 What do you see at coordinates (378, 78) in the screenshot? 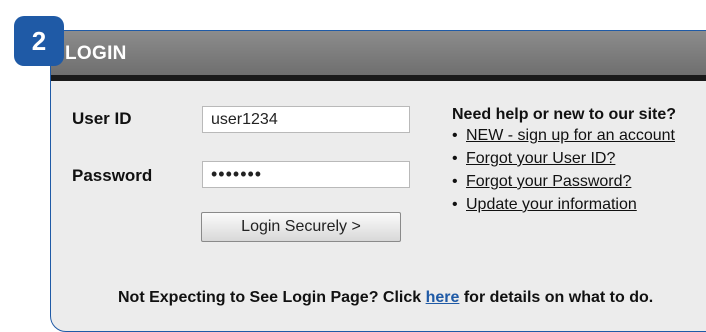
I see `header-divider` at bounding box center [378, 78].